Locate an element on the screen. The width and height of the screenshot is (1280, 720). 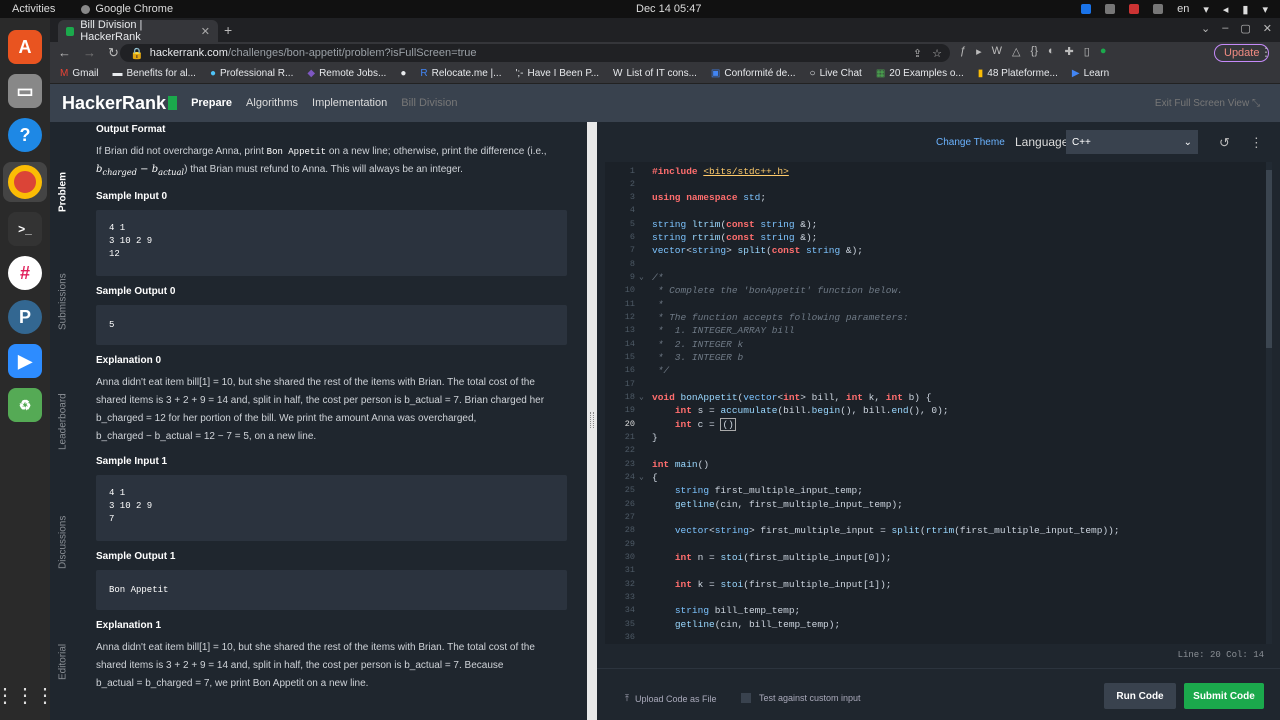
breadcrumb-algorithms: Algorithms is located at coordinates (272, 103).